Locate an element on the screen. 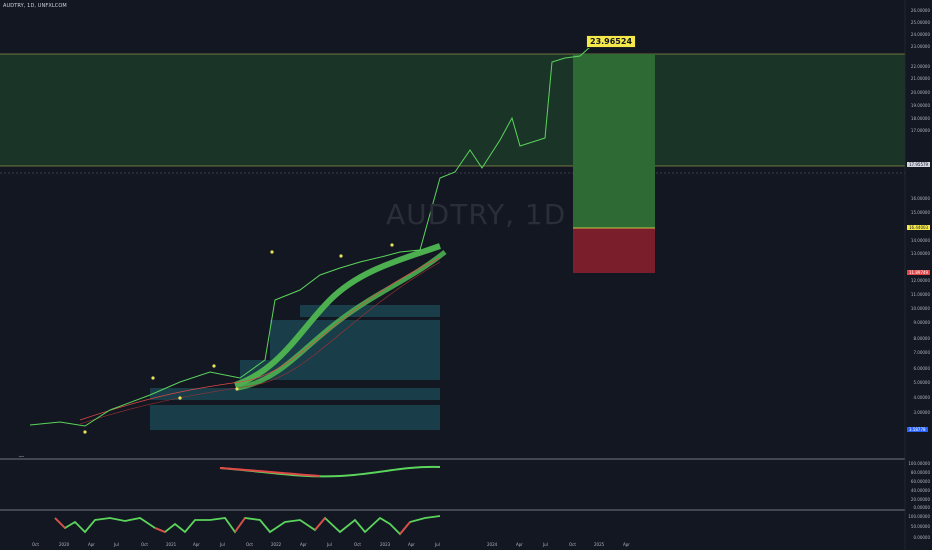 The width and height of the screenshot is (932, 550). target-price-label: 23.96524 is located at coordinates (611, 41).